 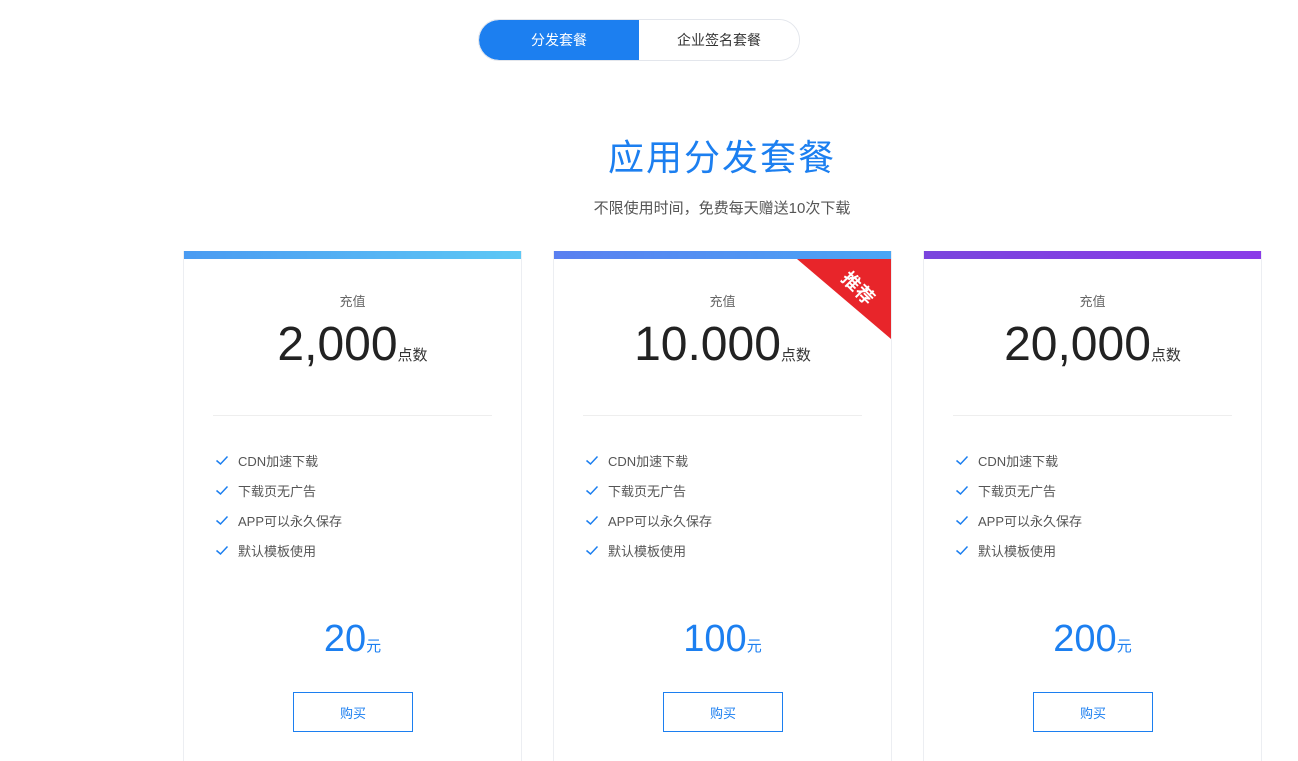 What do you see at coordinates (345, 639) in the screenshot?
I see `price-value: 20` at bounding box center [345, 639].